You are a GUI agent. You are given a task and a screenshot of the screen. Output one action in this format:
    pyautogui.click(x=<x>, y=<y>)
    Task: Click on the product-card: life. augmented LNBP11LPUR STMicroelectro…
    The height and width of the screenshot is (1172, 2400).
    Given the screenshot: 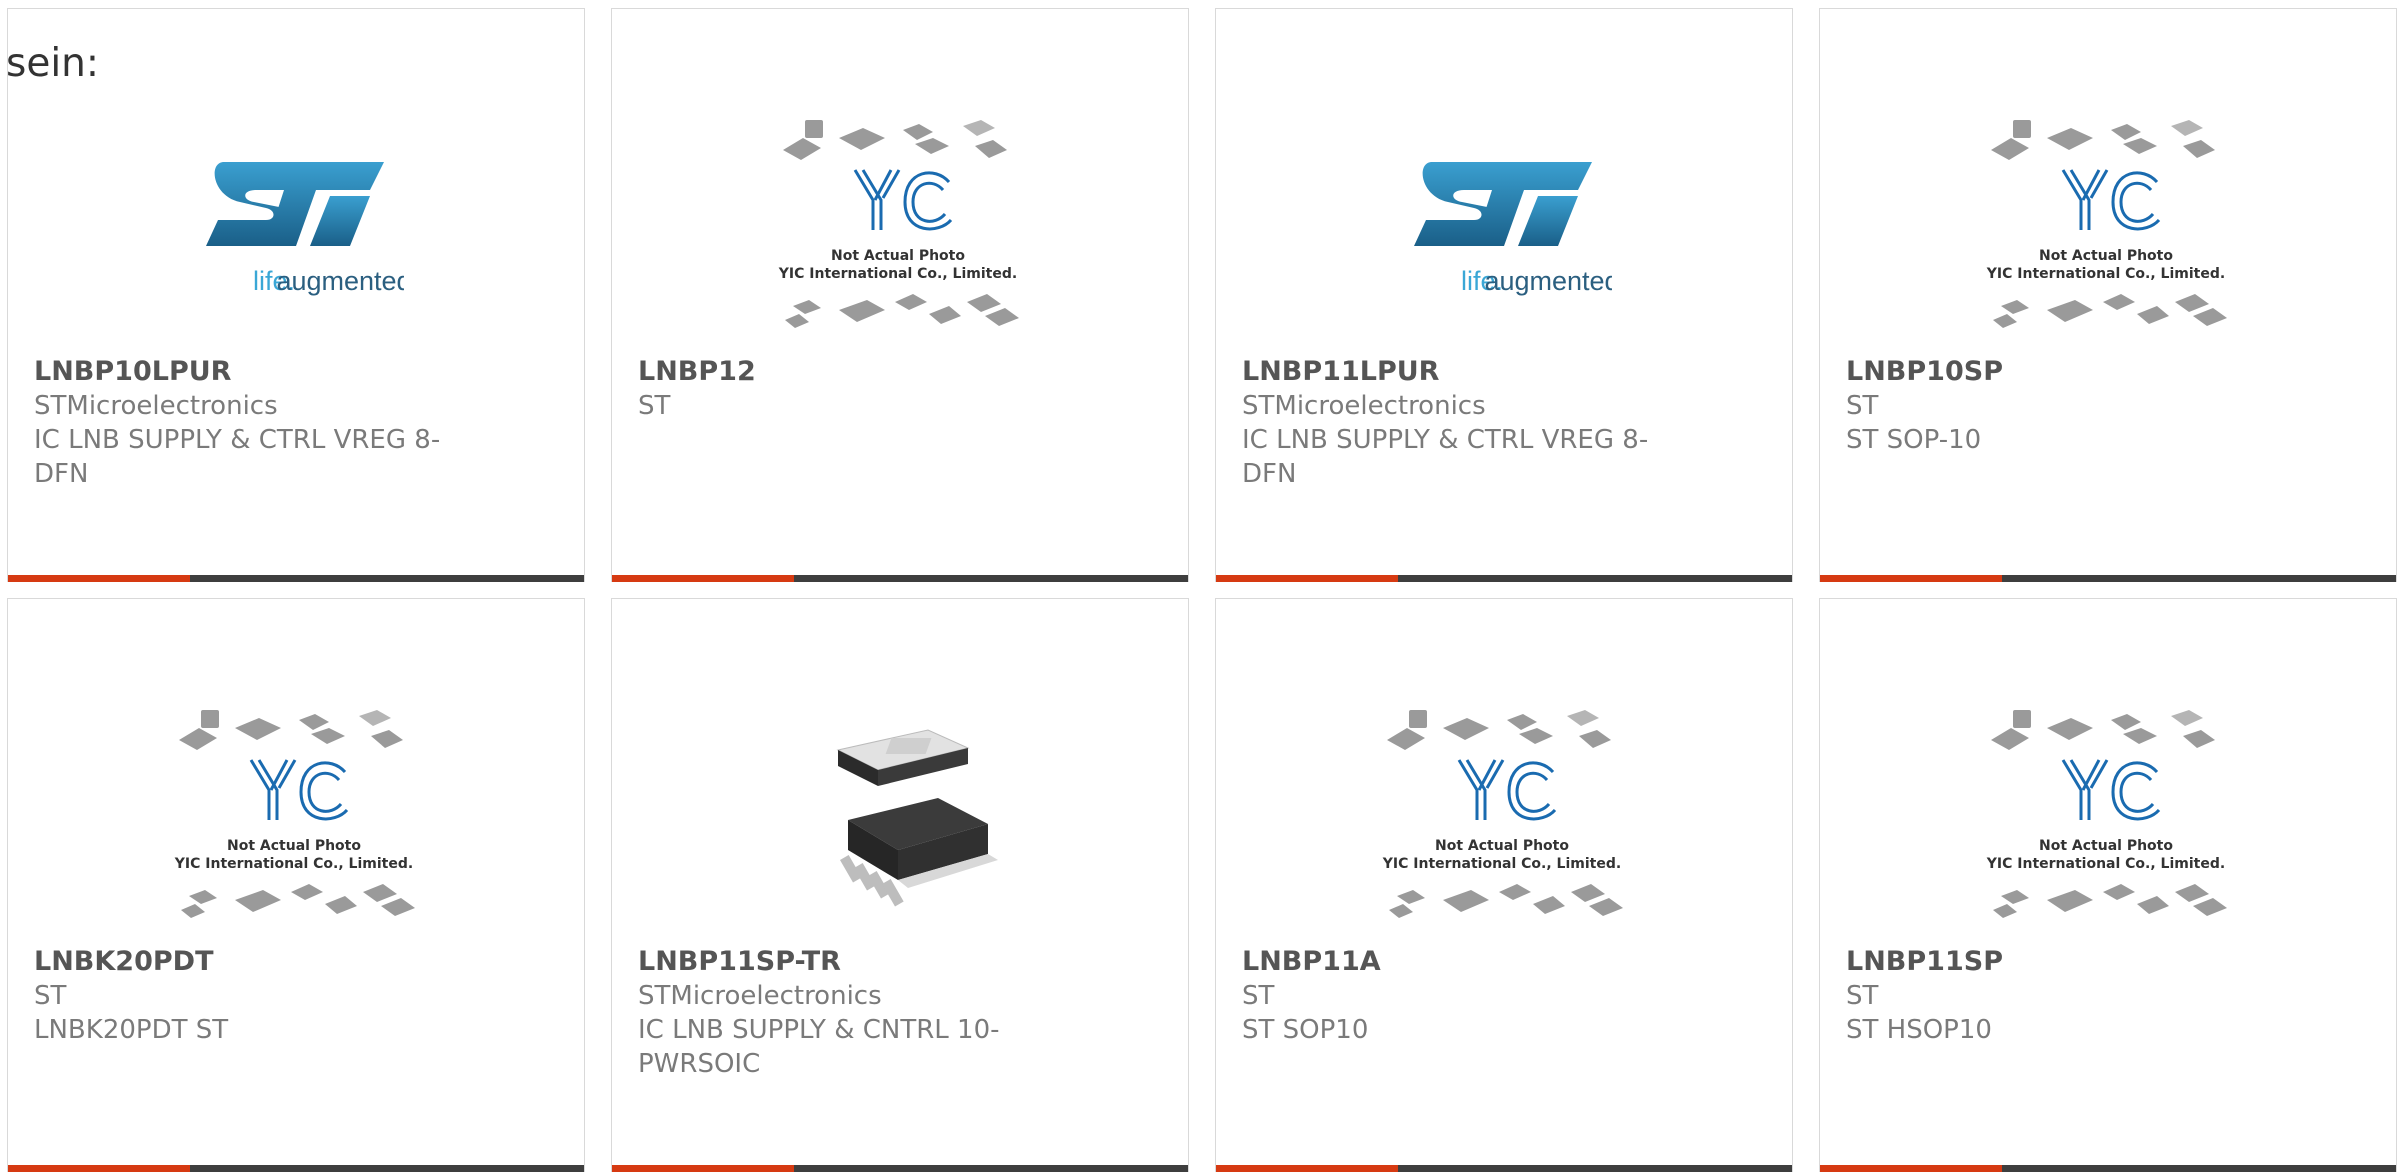 What is the action you would take?
    pyautogui.click(x=1504, y=295)
    